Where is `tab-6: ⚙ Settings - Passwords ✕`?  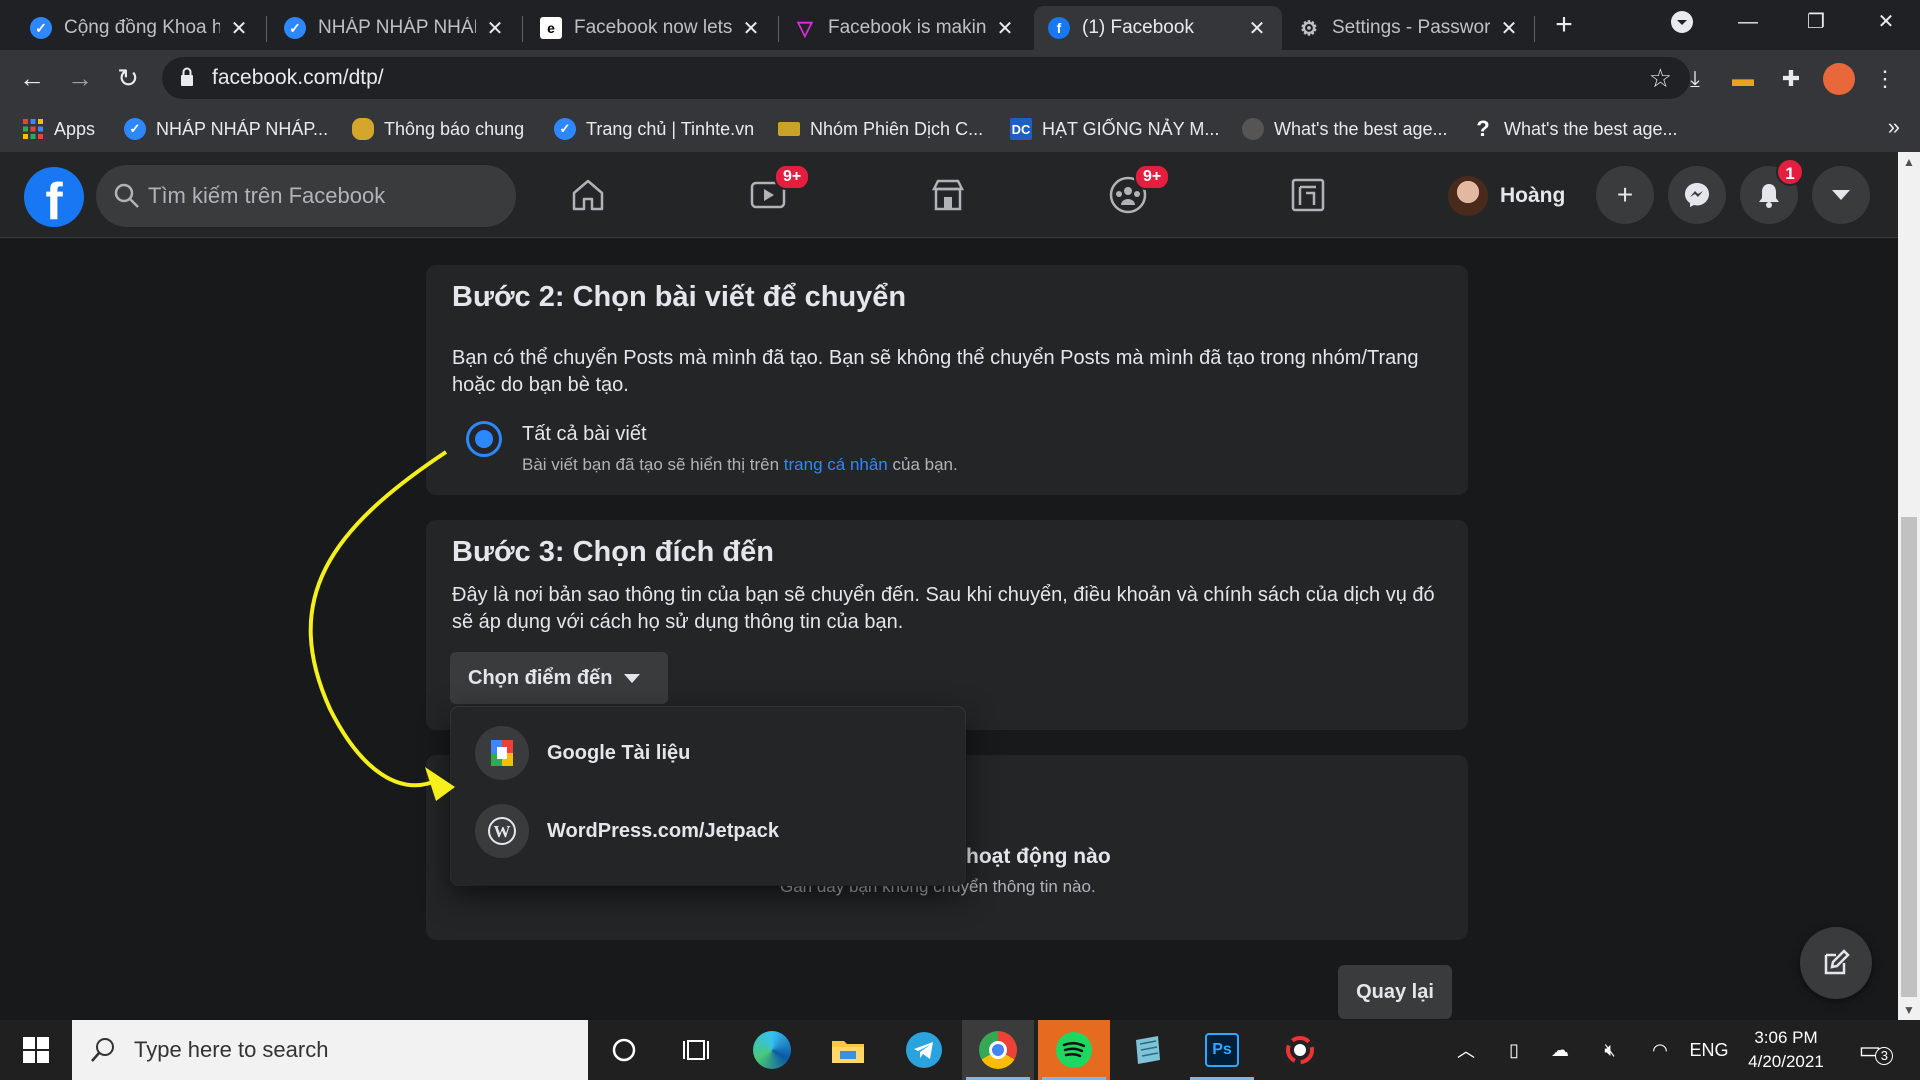
tab-6: ⚙ Settings - Passwords ✕ is located at coordinates (1409, 28).